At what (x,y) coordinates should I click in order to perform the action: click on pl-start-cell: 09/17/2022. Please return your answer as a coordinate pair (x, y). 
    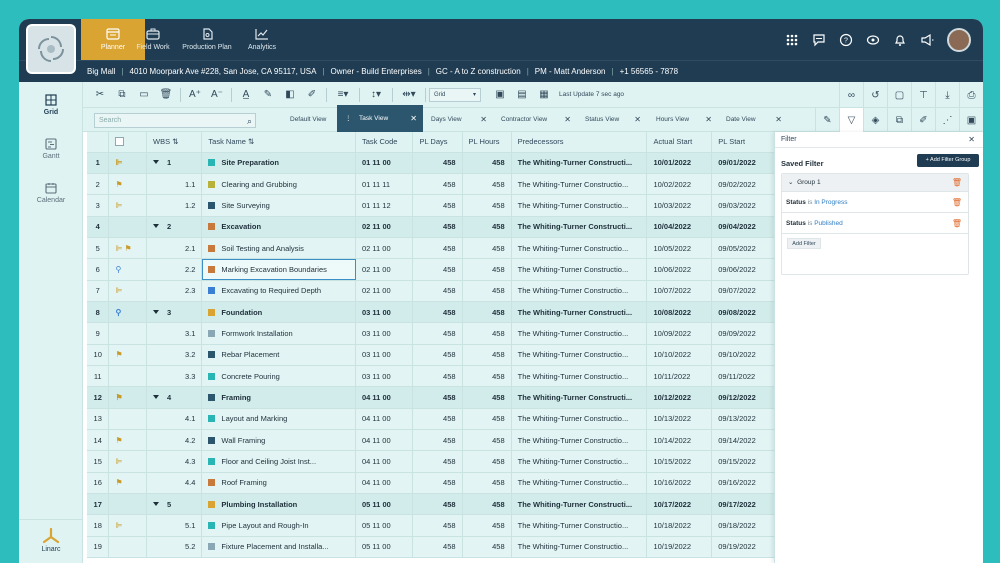
    Looking at the image, I should click on (743, 504).